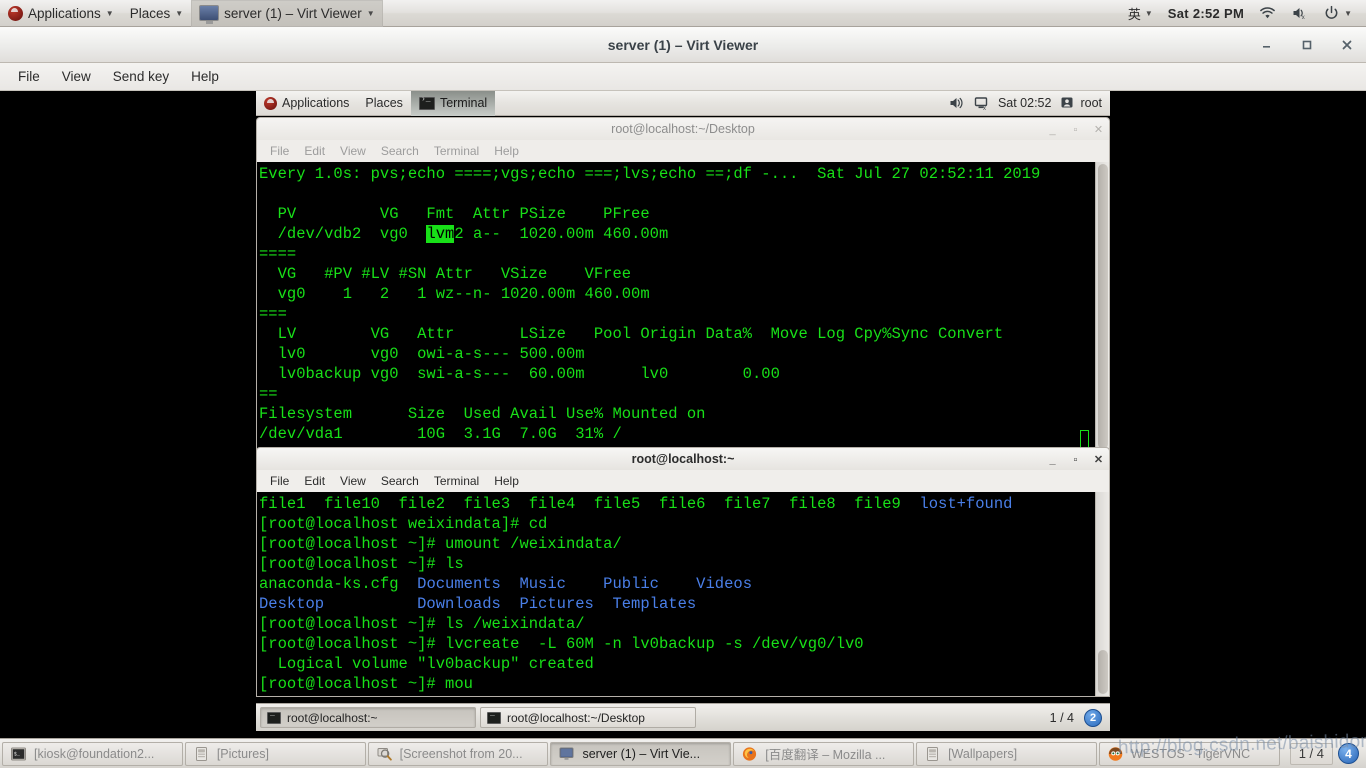 The height and width of the screenshot is (768, 1366). I want to click on svg-text: x, so click(1303, 18).